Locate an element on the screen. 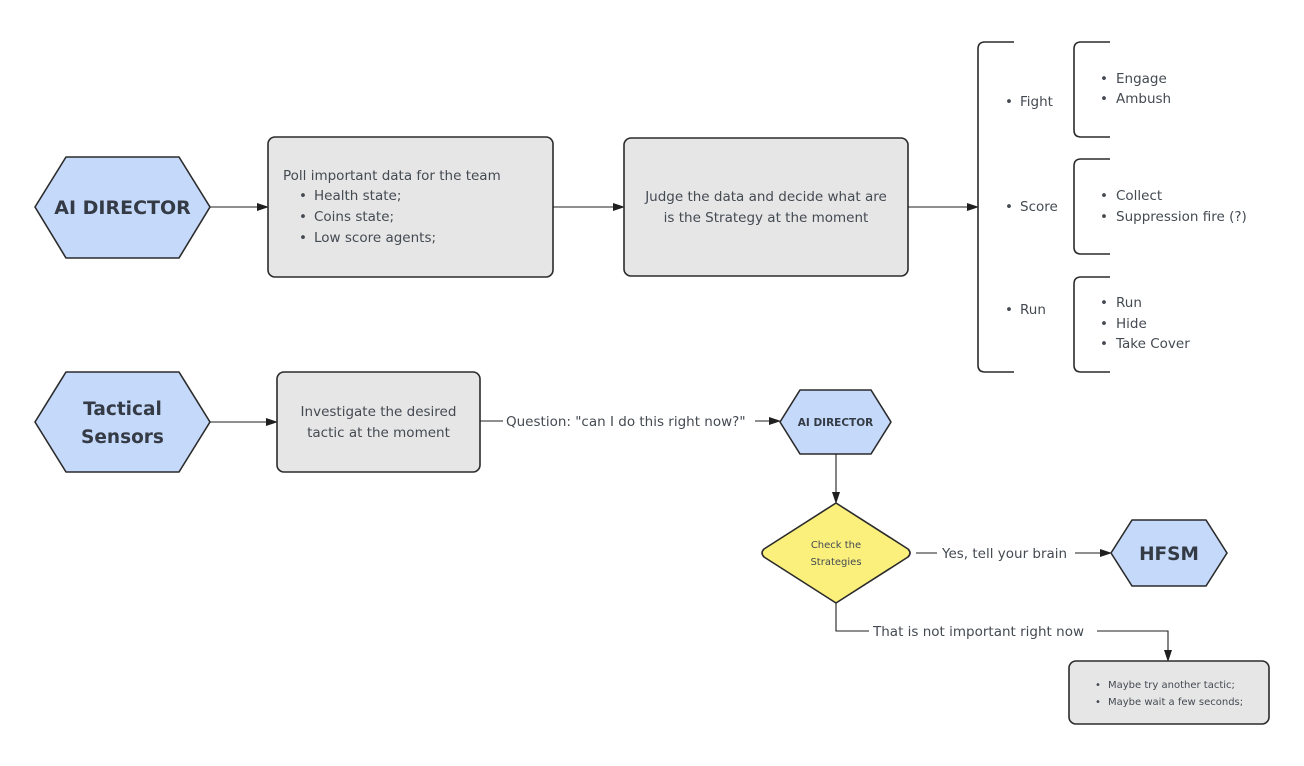  ai-director-label: AI DIRECTOR is located at coordinates (122, 208).